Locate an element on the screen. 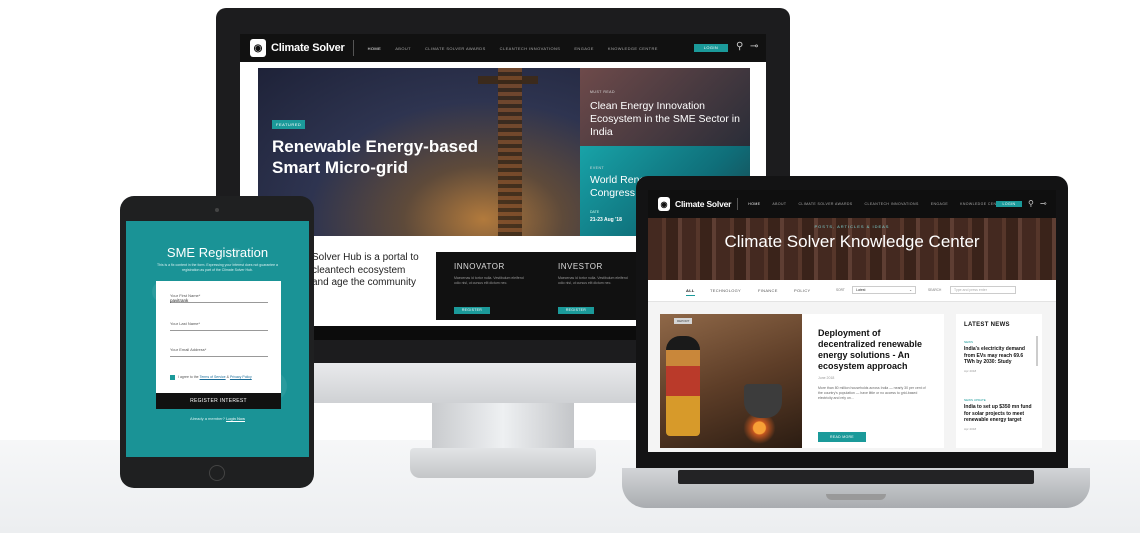  article-badge: REPORT is located at coordinates (683, 321).